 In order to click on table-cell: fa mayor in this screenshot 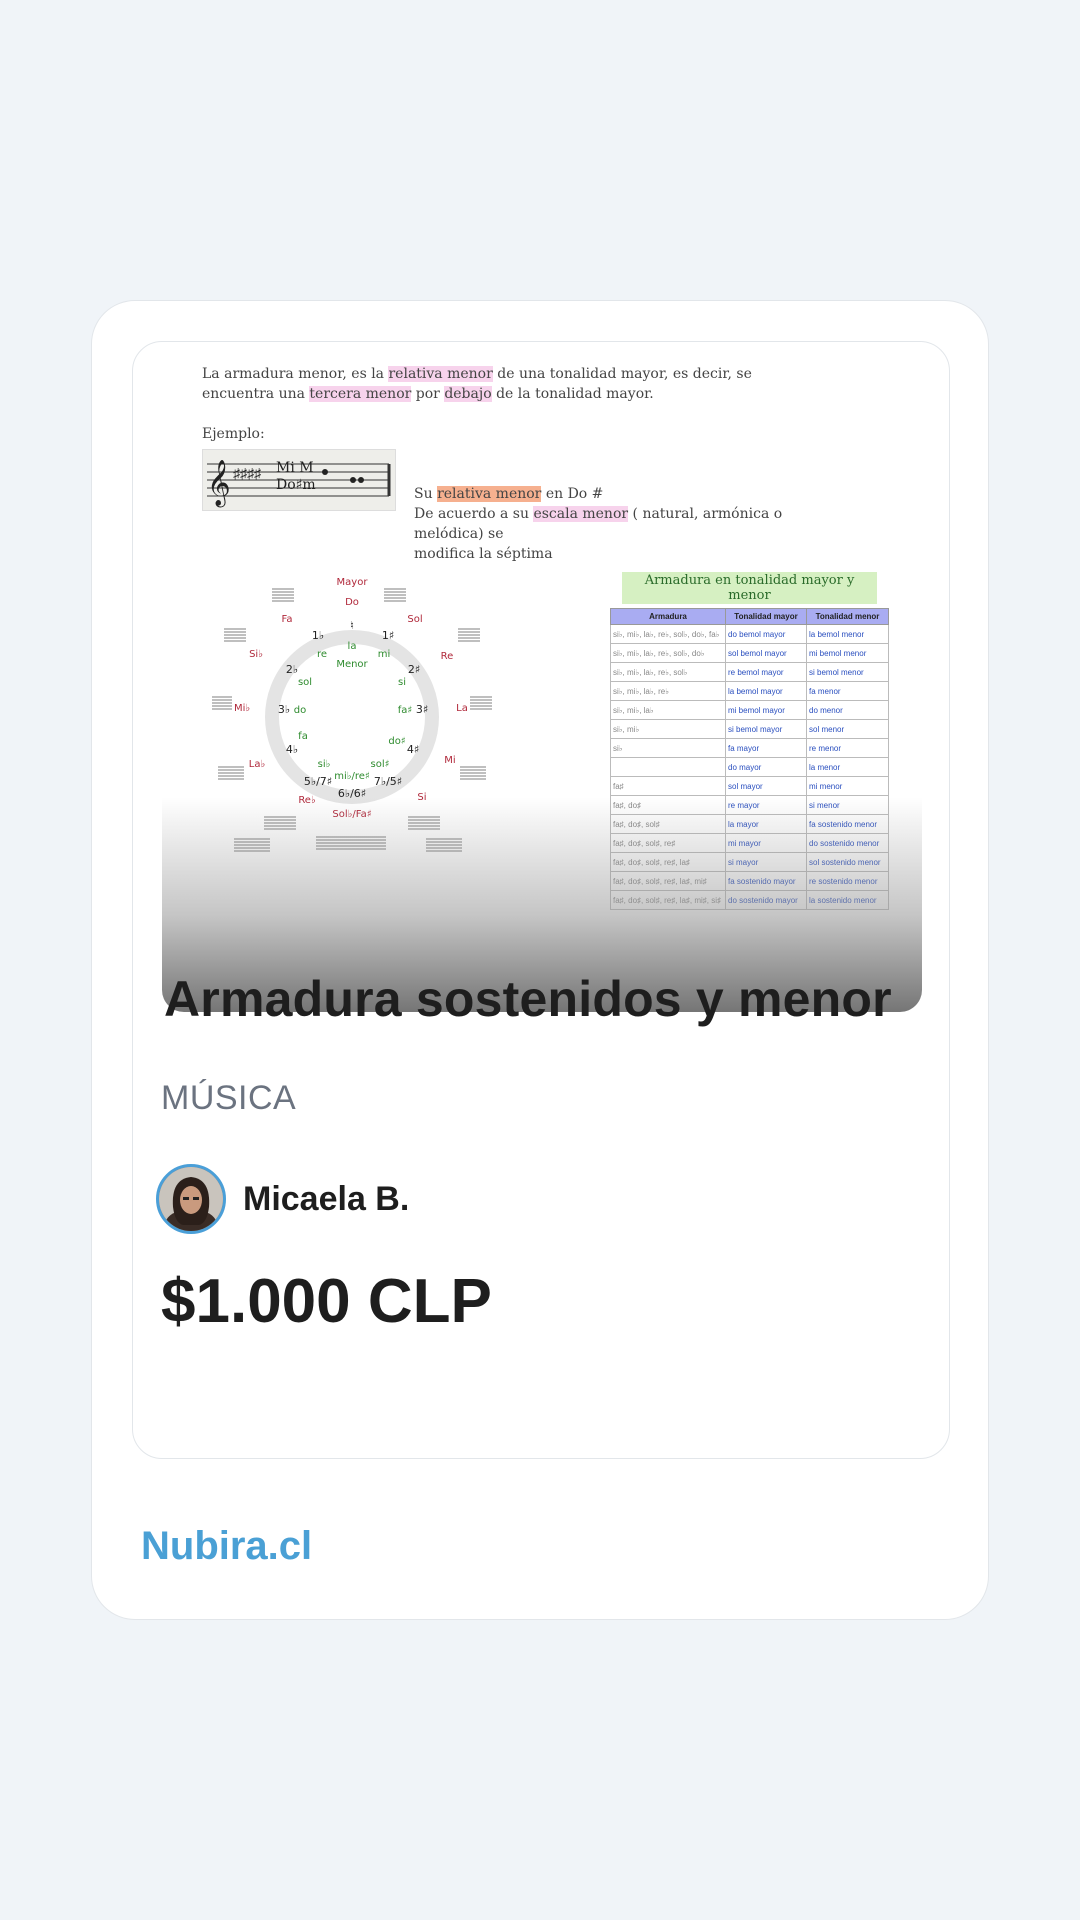, I will do `click(766, 748)`.